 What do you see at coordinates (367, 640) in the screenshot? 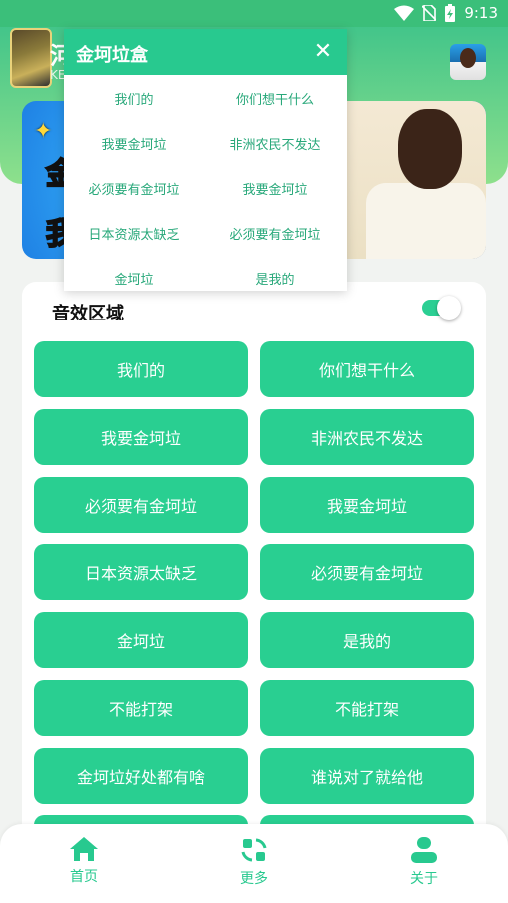
I see `sound-button: 是我的` at bounding box center [367, 640].